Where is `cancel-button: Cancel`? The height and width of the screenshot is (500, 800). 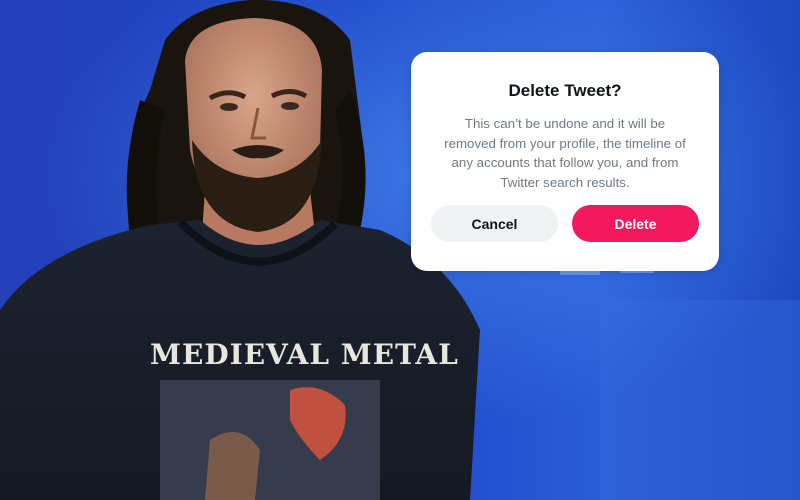
cancel-button: Cancel is located at coordinates (494, 223).